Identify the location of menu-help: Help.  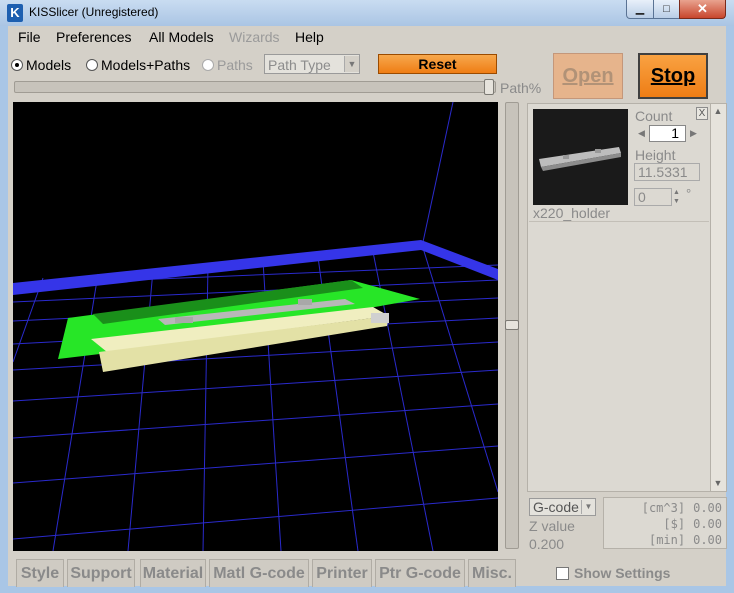
(309, 37).